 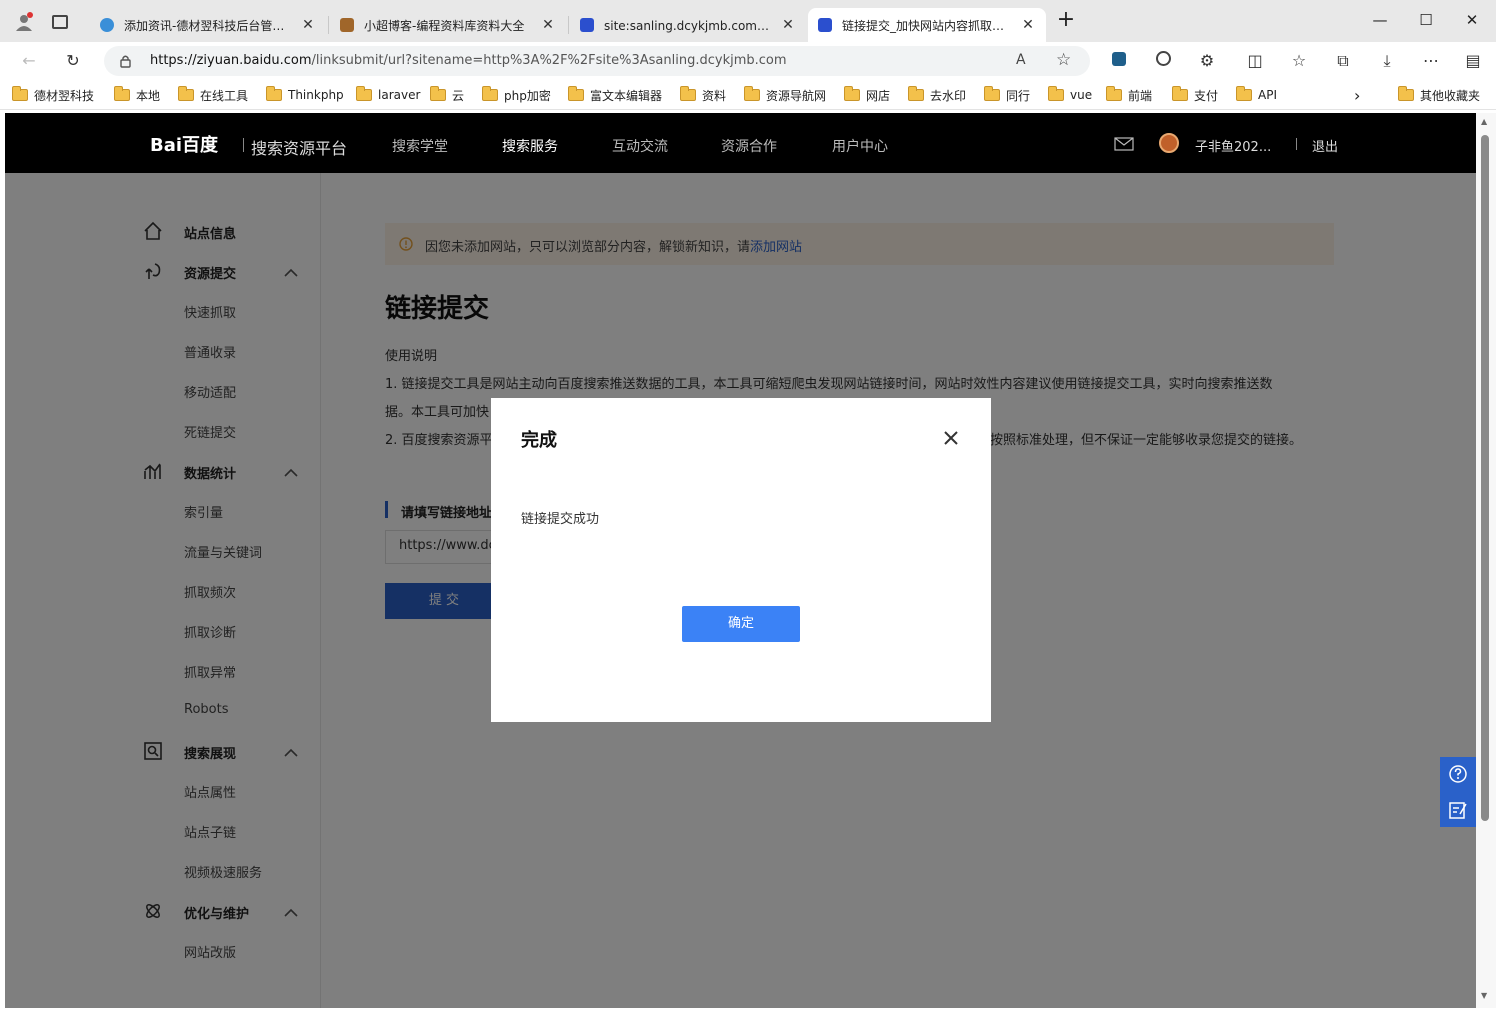 I want to click on favorites-icon: ☆, so click(x=1299, y=61).